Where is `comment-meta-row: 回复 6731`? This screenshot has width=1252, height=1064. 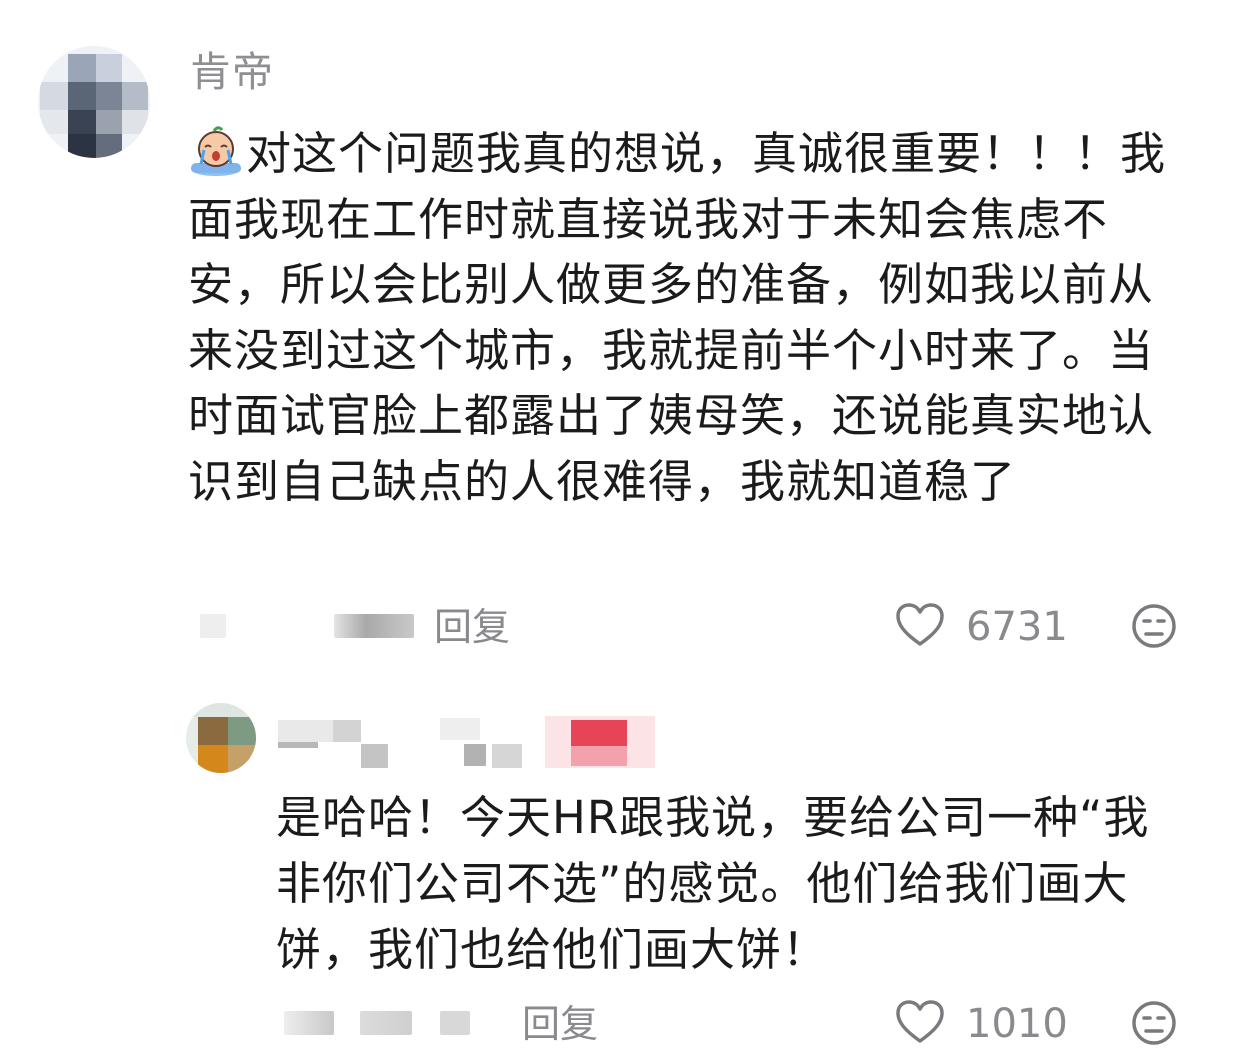
comment-meta-row: 回复 6731 is located at coordinates (626, 627).